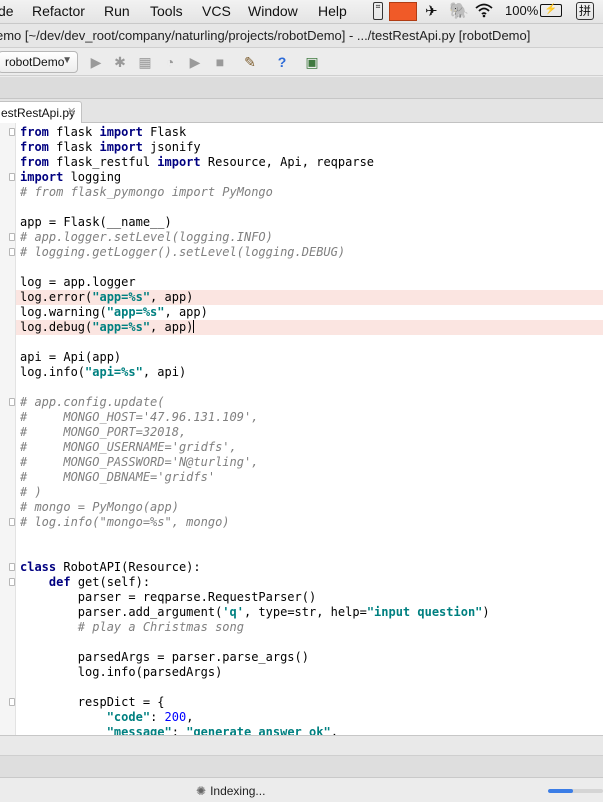 This screenshot has height=802, width=603. Describe the element at coordinates (216, 11) in the screenshot. I see `menu-vcs: VCS` at that location.